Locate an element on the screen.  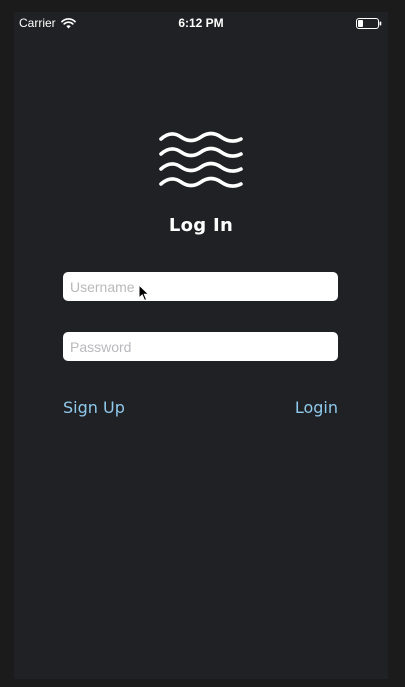
username-field is located at coordinates (200, 286).